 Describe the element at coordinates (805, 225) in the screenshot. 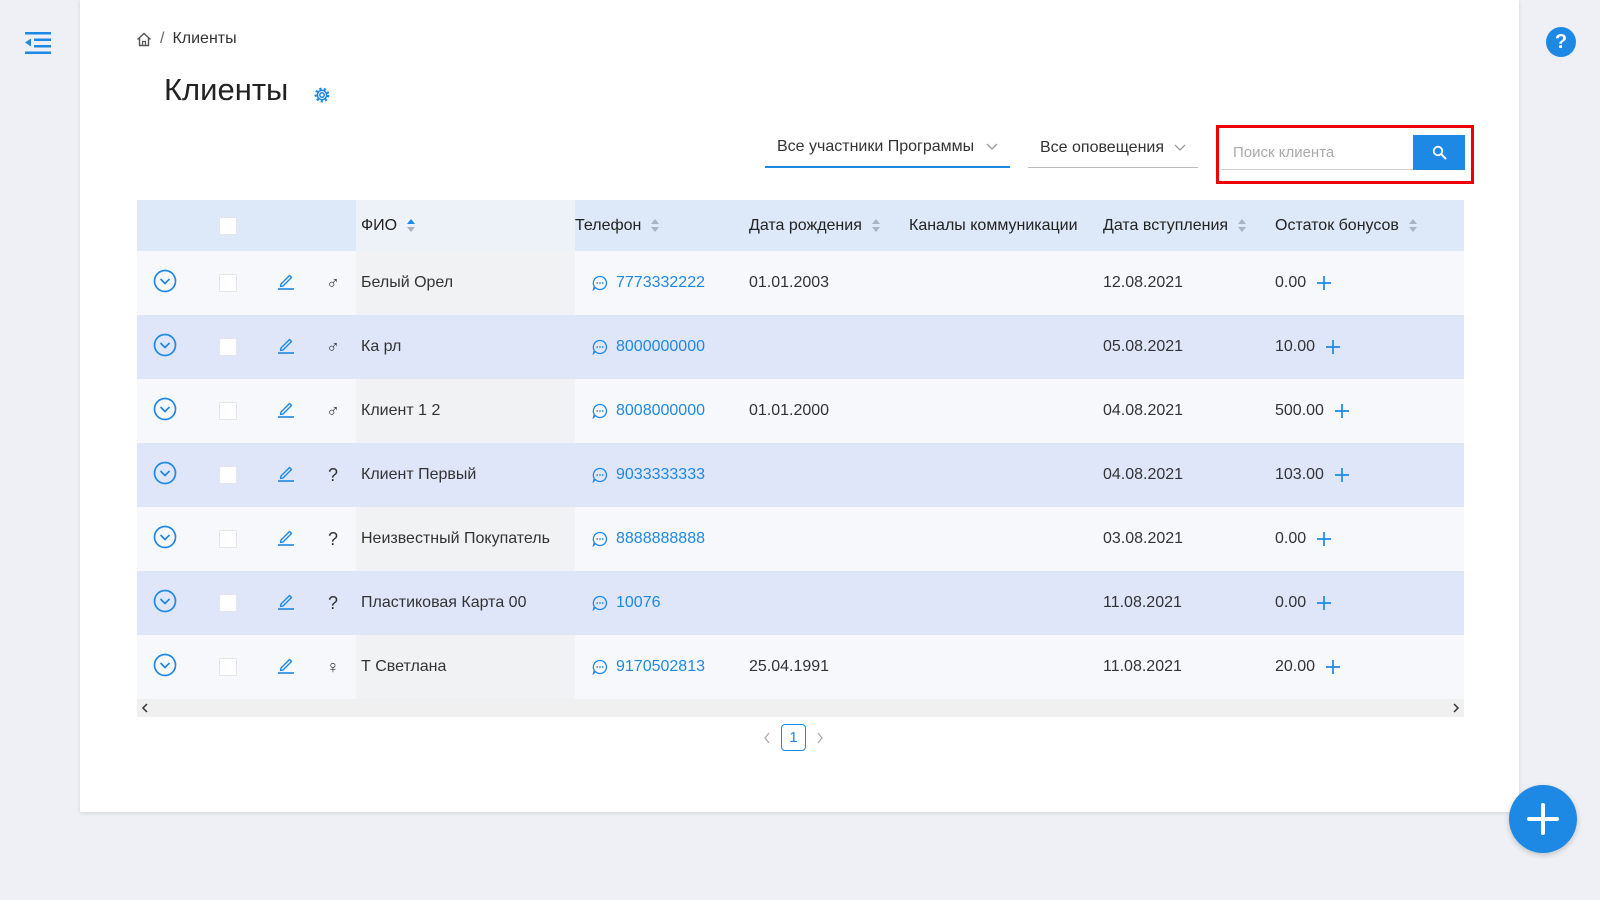

I see `column-header-birthdate-label: Дата рождения` at that location.